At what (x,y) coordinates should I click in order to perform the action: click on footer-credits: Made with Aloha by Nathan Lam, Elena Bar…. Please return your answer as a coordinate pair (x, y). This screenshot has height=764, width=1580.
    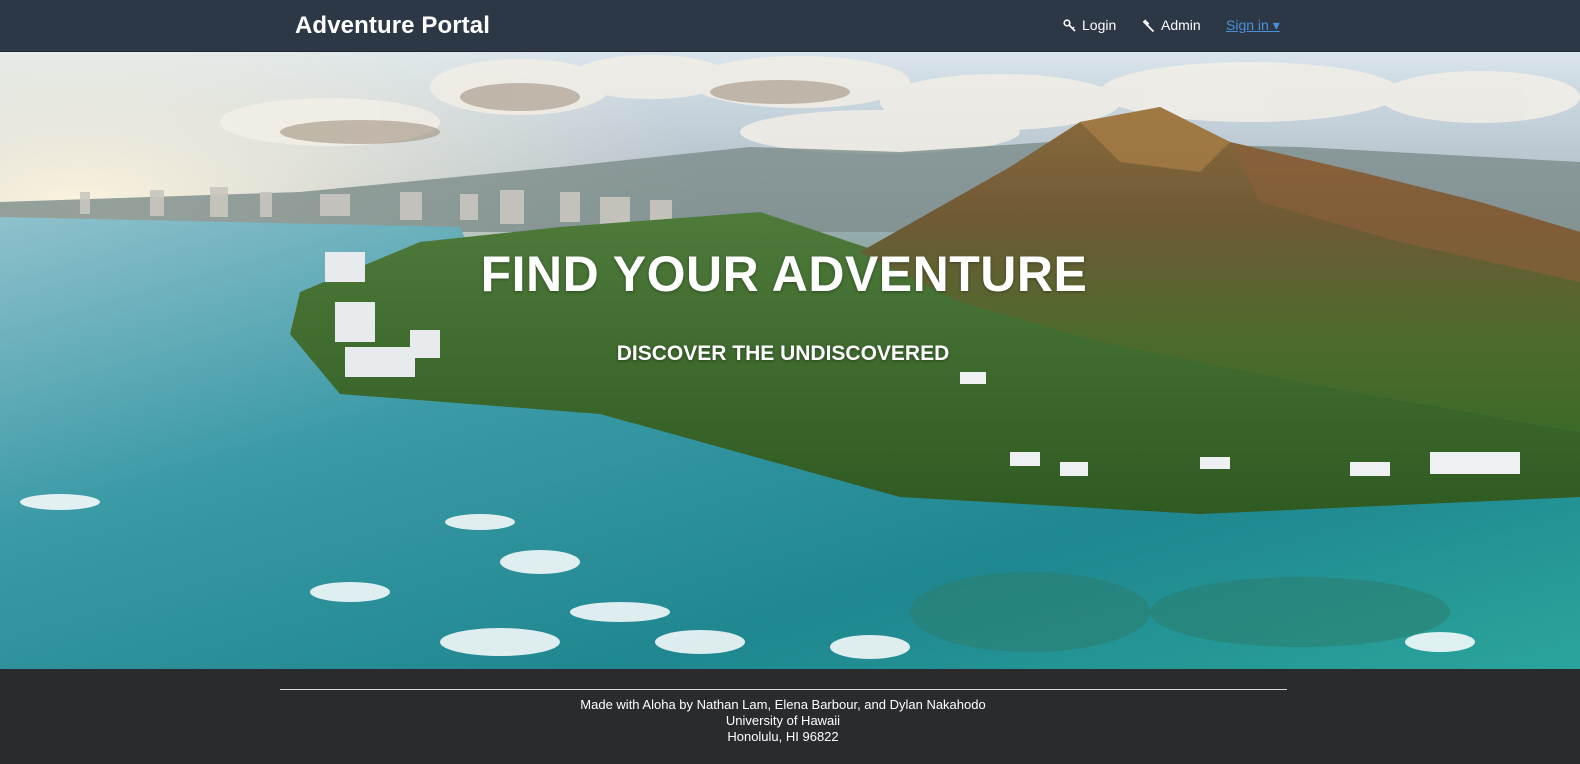
    Looking at the image, I should click on (783, 721).